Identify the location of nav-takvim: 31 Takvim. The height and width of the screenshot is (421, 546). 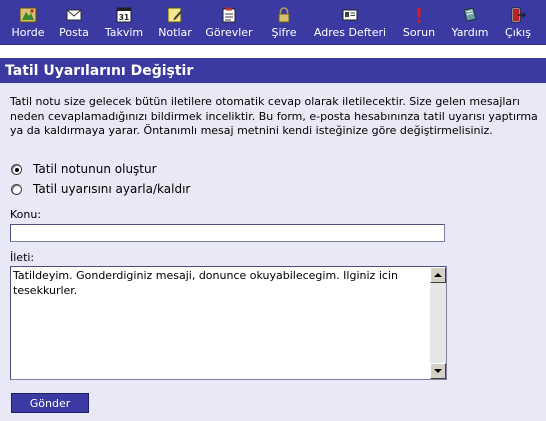
(124, 22).